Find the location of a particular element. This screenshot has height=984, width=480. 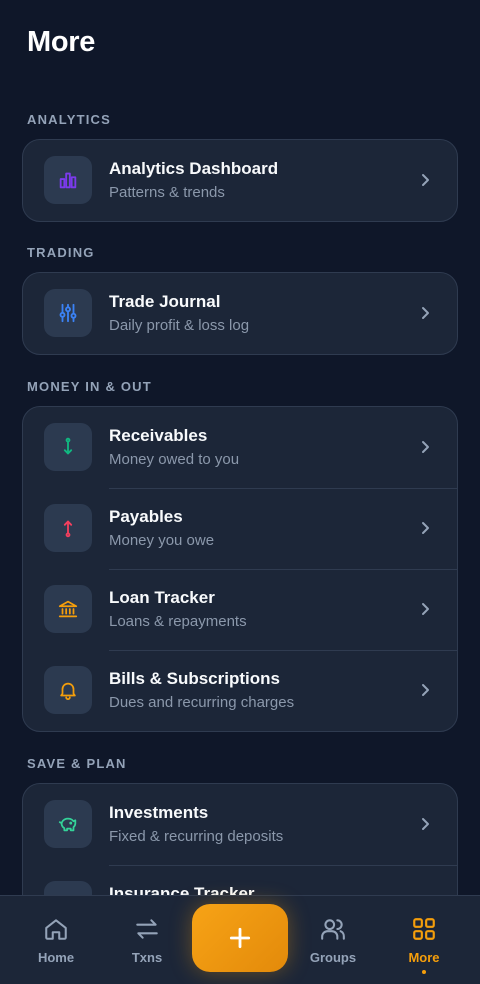

plus-icon is located at coordinates (240, 938).